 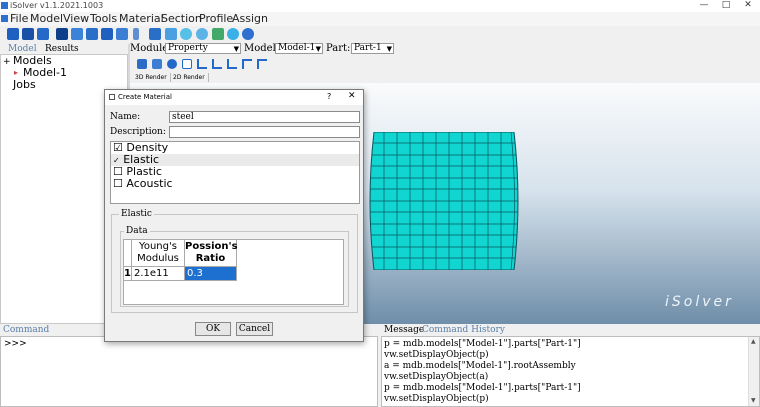 I want to click on dialog-close-button: ✕, so click(x=352, y=96).